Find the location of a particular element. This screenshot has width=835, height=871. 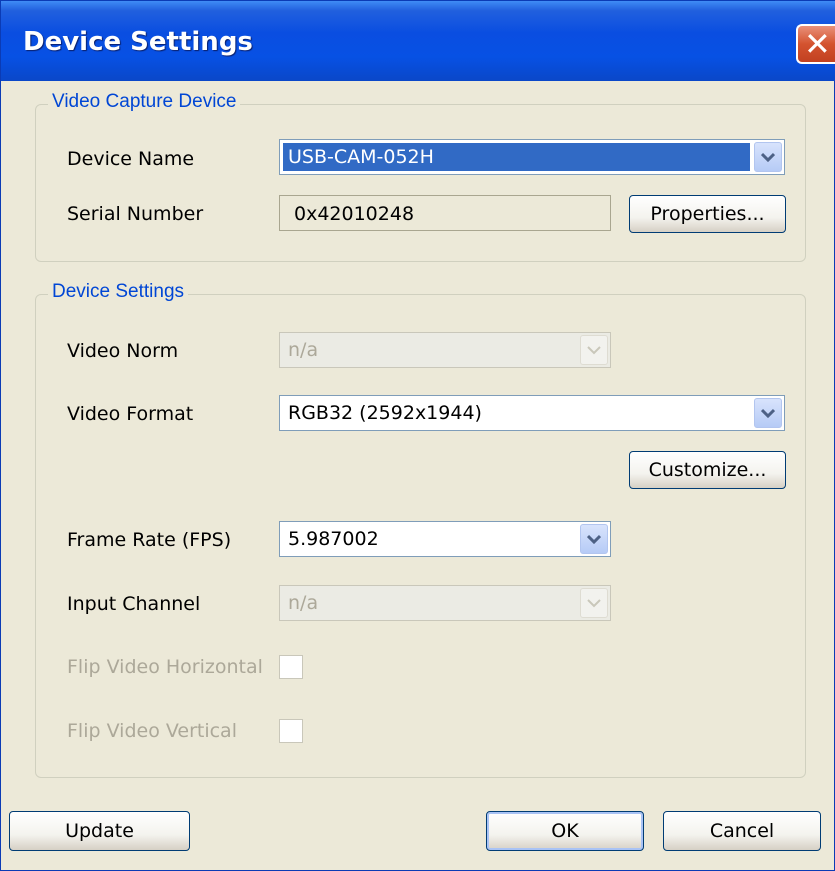

serial-number-value: 0x42010248 is located at coordinates (354, 214).